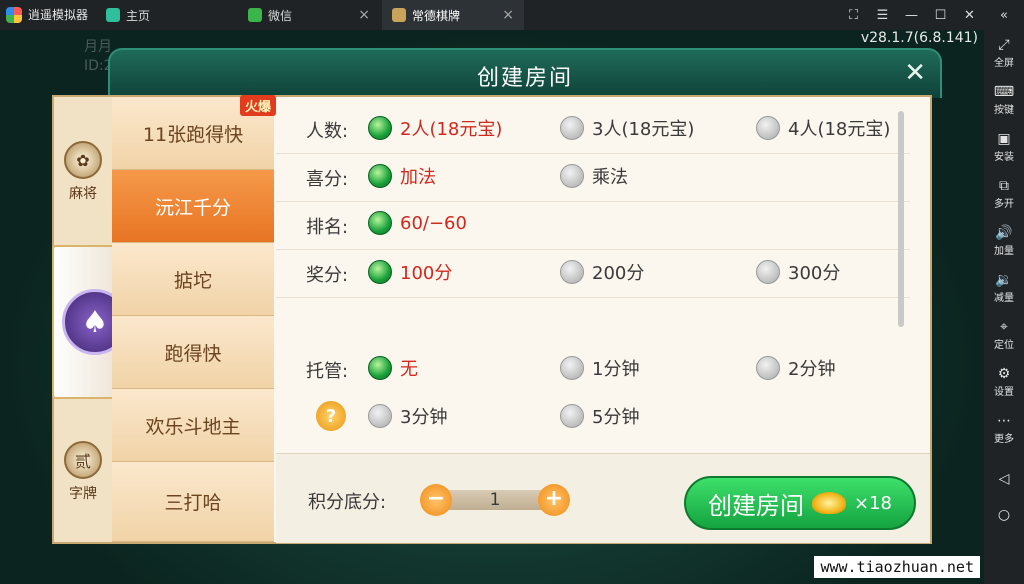 The height and width of the screenshot is (584, 1024). What do you see at coordinates (402, 176) in the screenshot?
I see `radio-bonus-add: 加法` at bounding box center [402, 176].